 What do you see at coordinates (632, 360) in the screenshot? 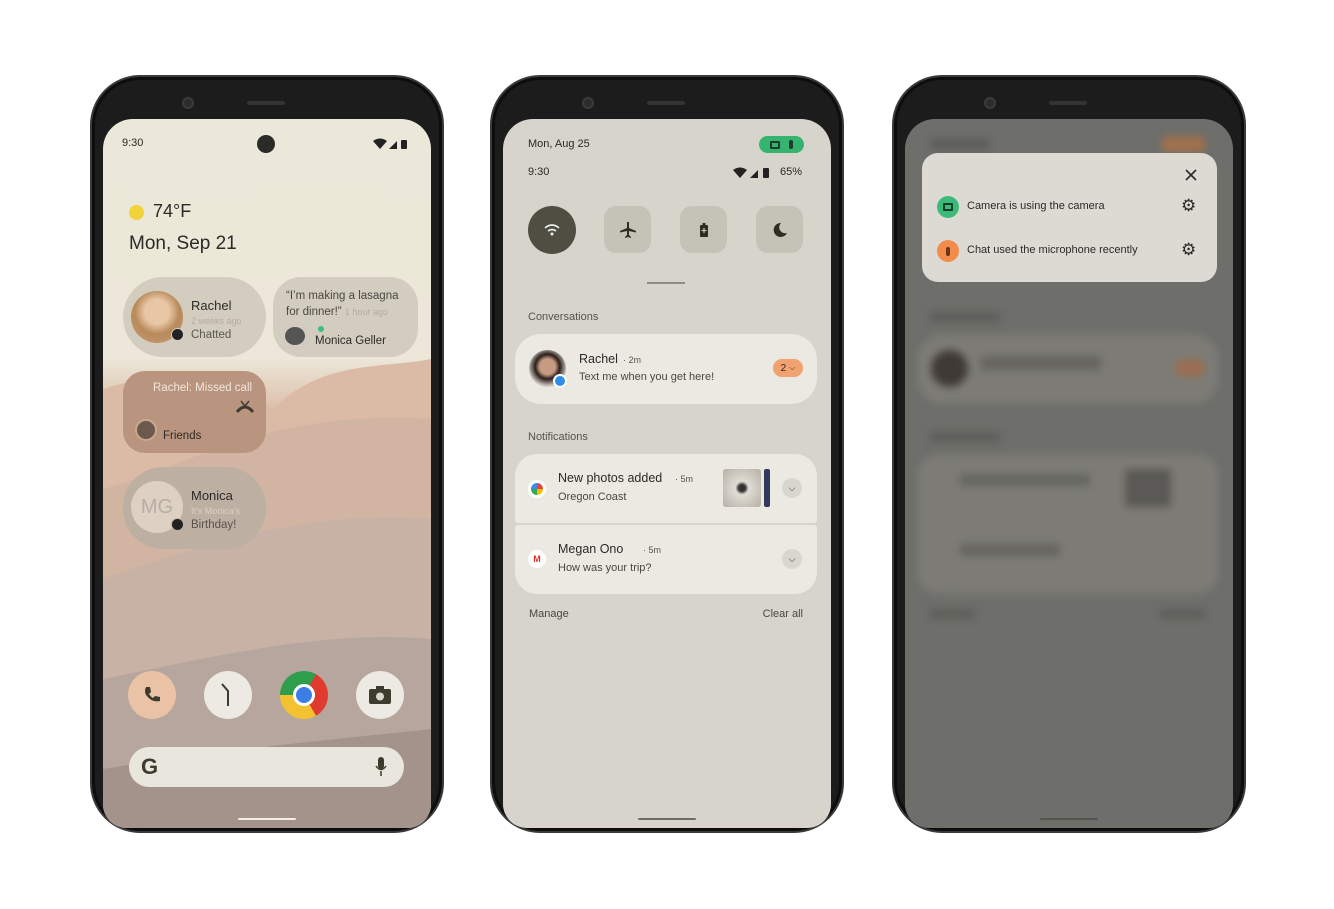
I see `conversation-time: · 2m` at bounding box center [632, 360].